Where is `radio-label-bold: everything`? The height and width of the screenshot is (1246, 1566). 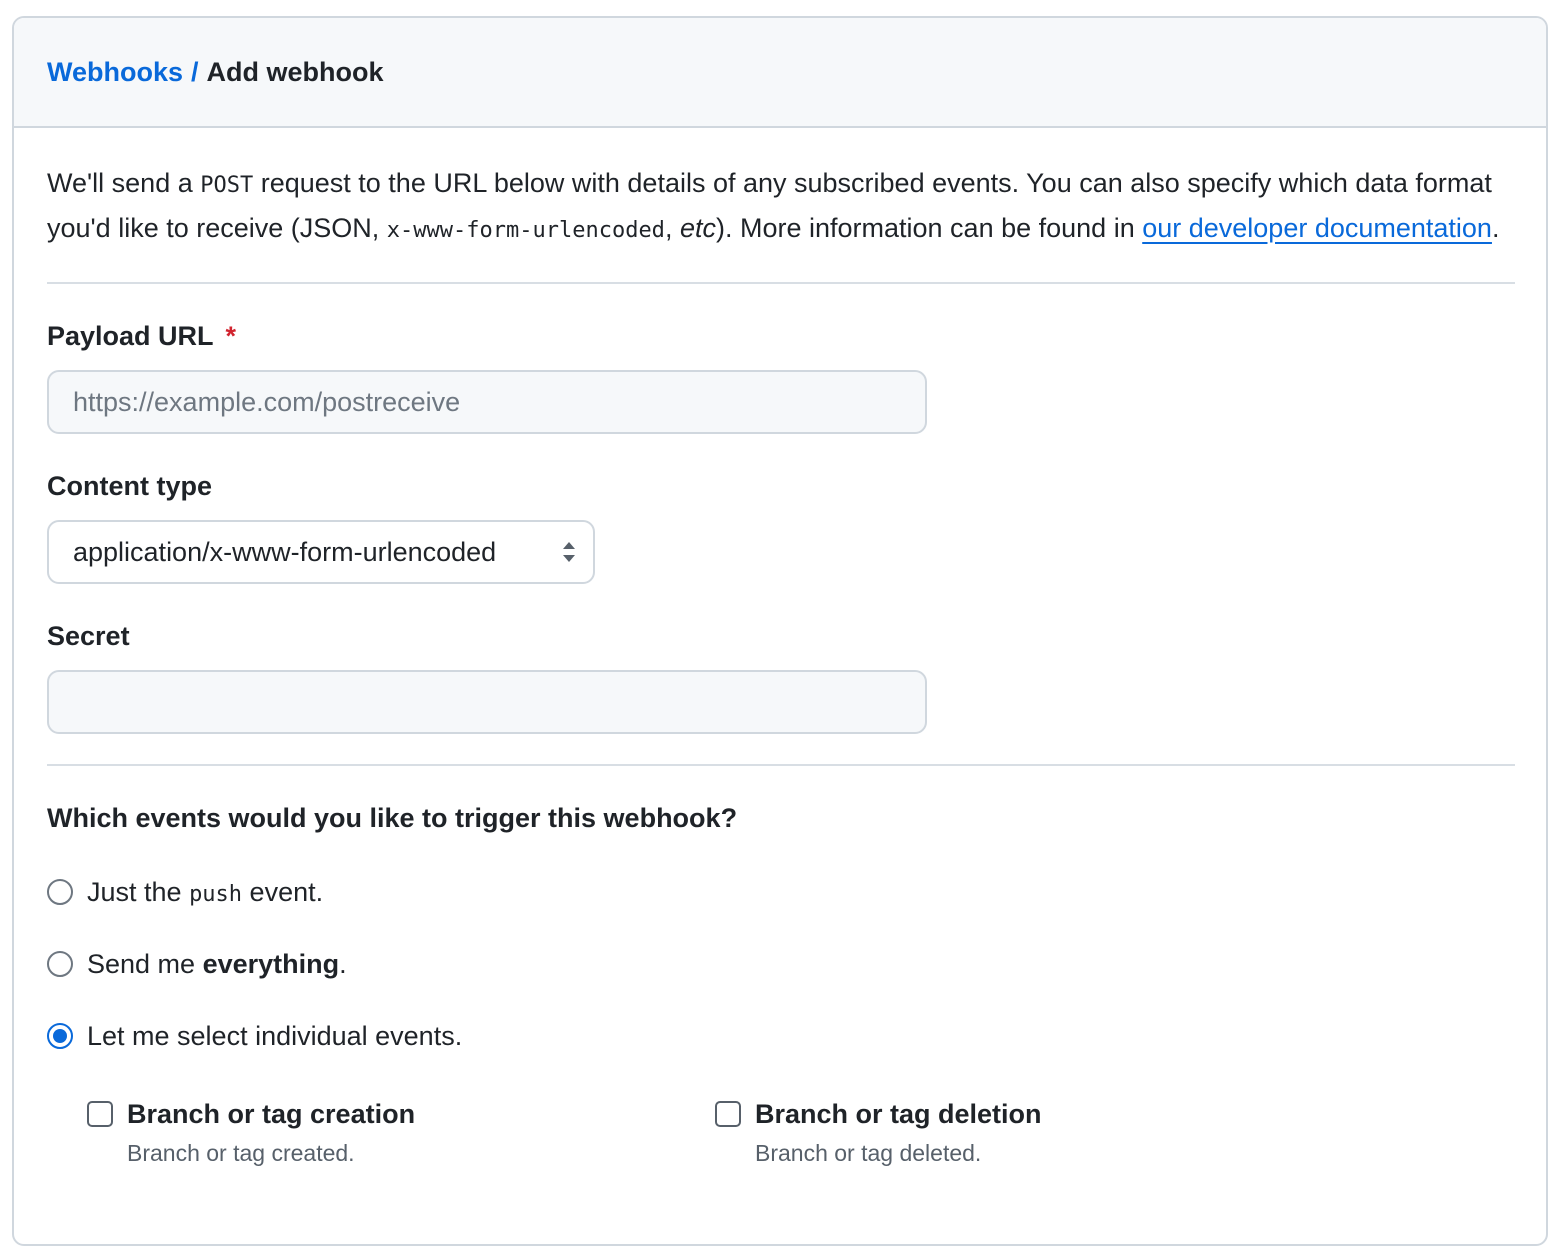 radio-label-bold: everything is located at coordinates (271, 963).